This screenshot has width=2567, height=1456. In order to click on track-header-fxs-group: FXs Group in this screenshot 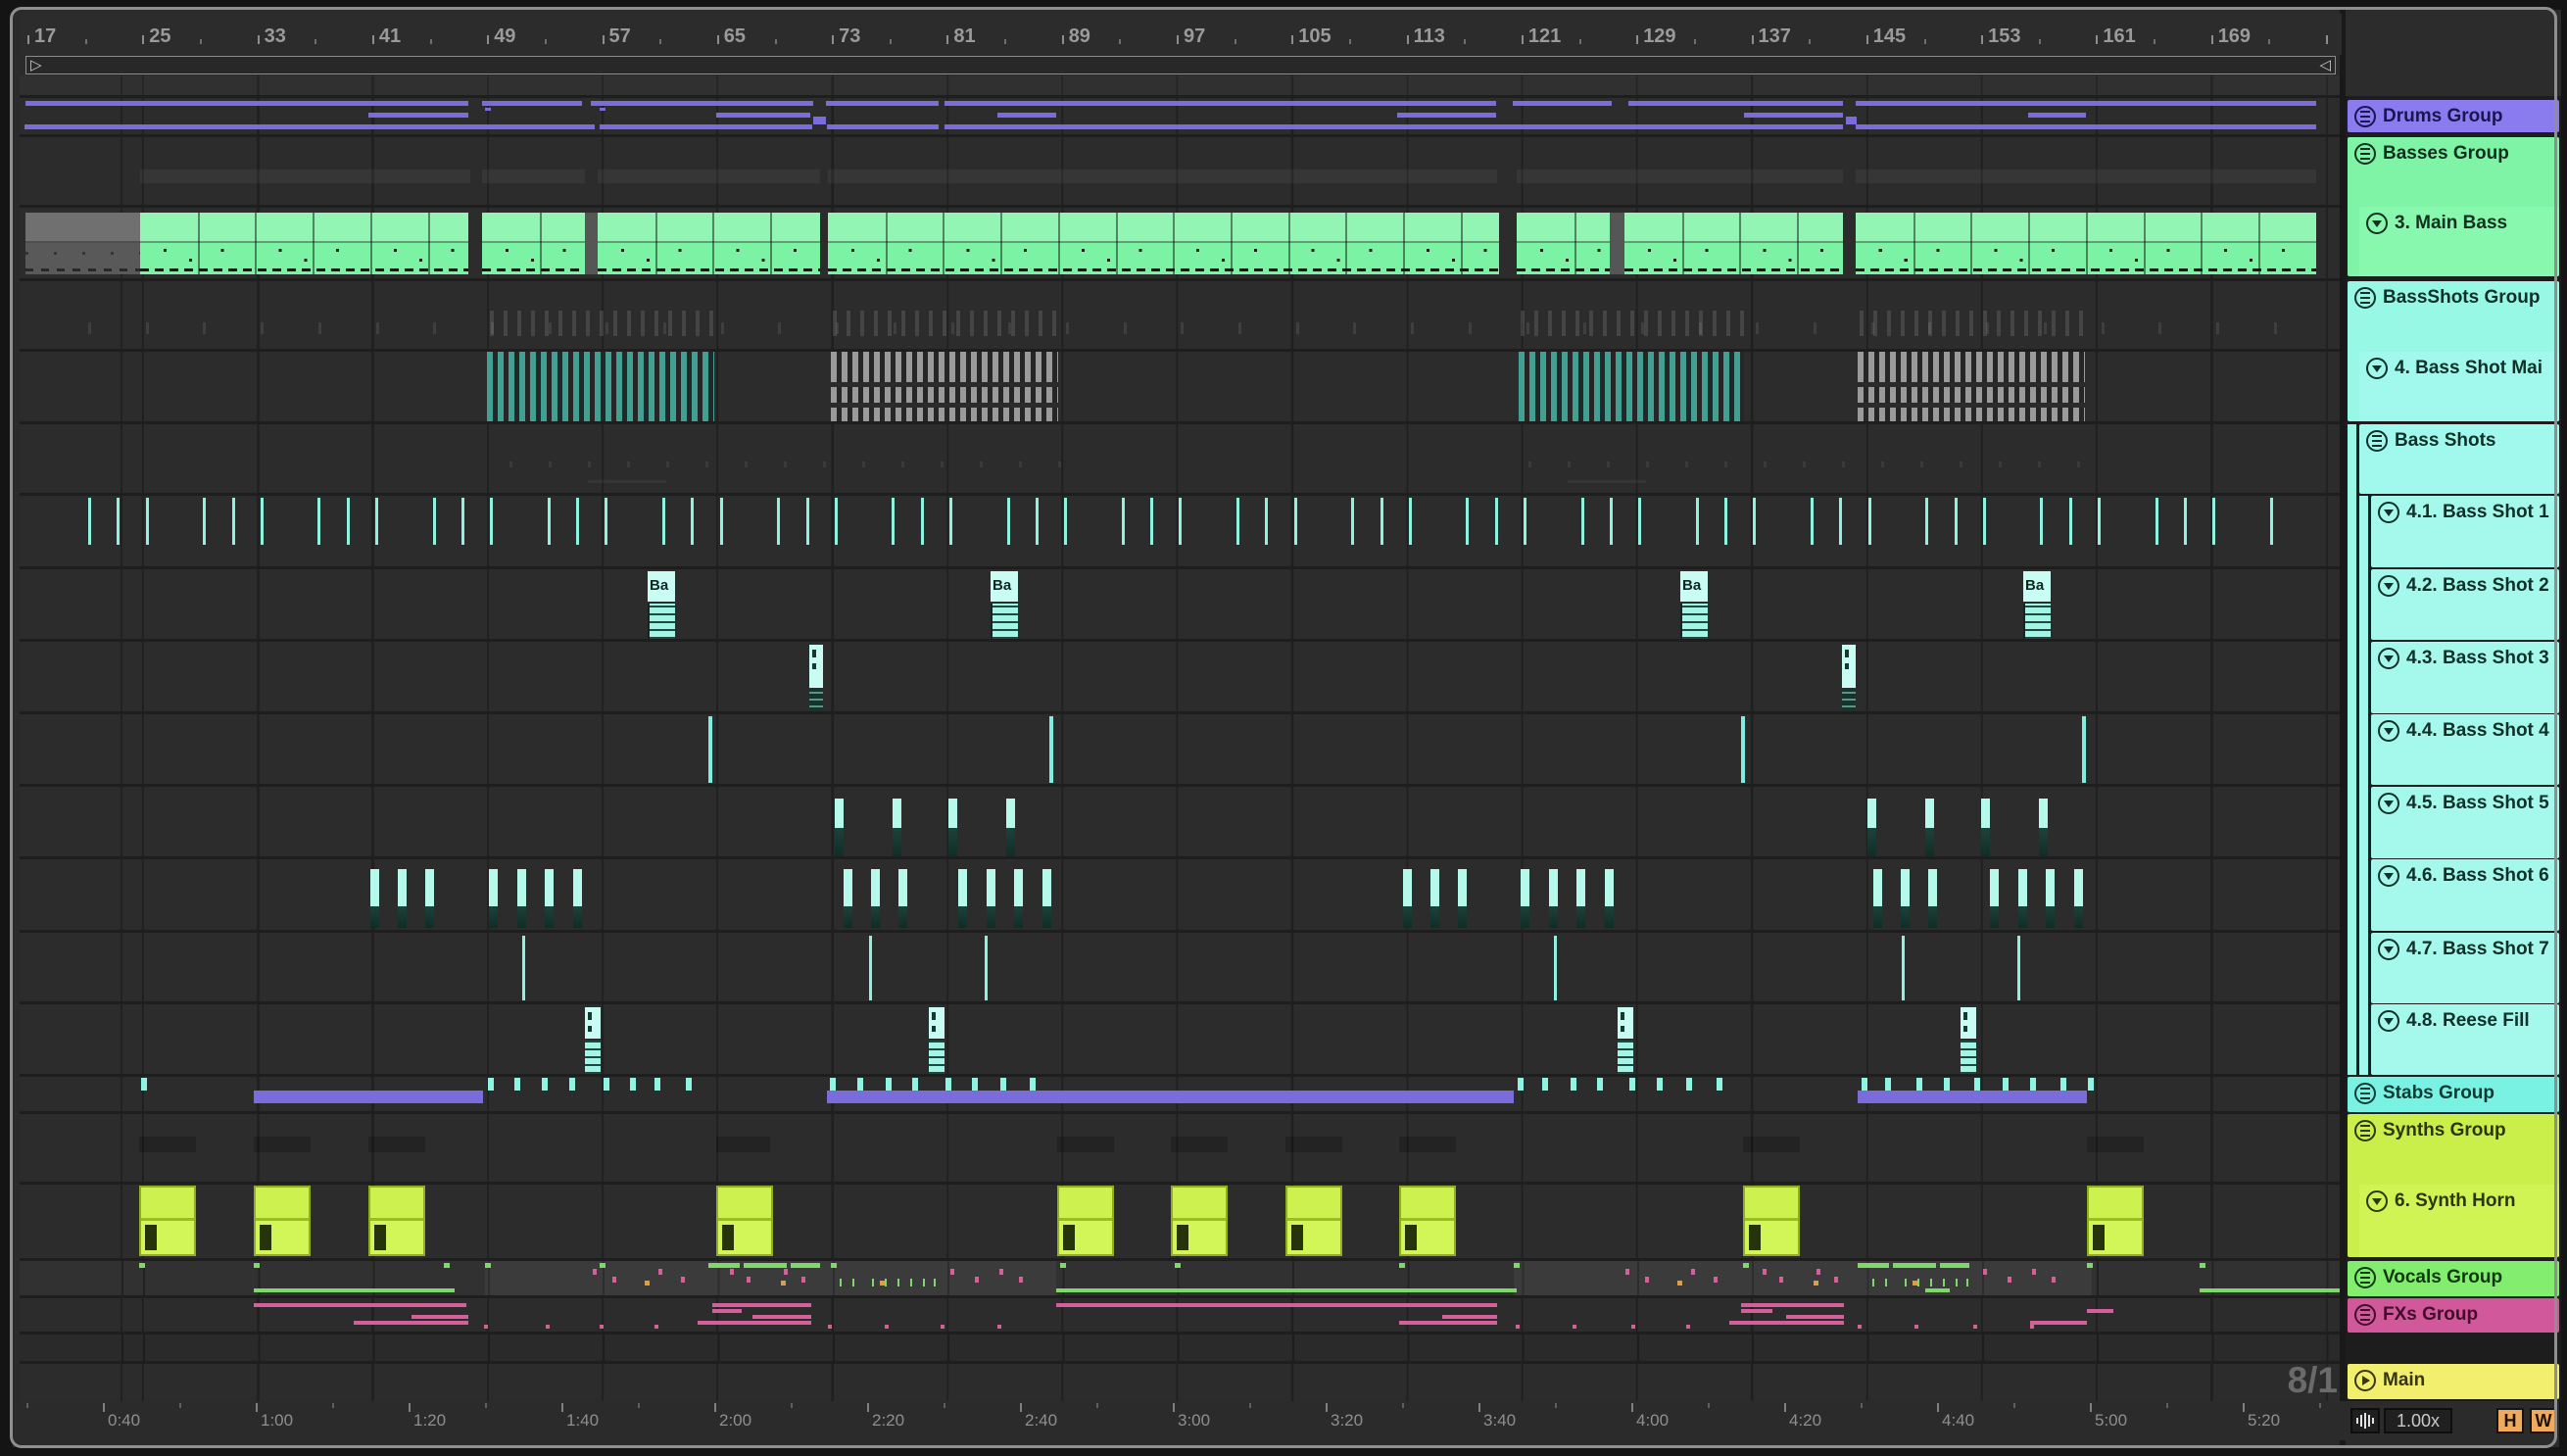, I will do `click(2453, 1315)`.